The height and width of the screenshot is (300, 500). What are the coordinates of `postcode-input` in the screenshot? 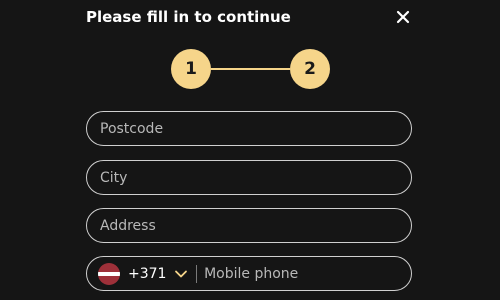 It's located at (249, 128).